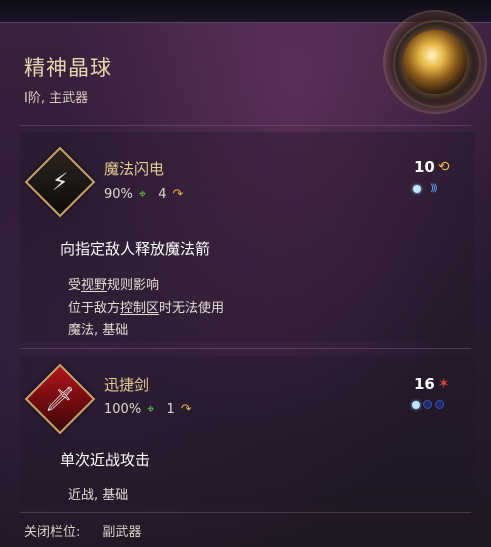 The image size is (491, 547). What do you see at coordinates (122, 532) in the screenshot?
I see `footer-value: 副武器` at bounding box center [122, 532].